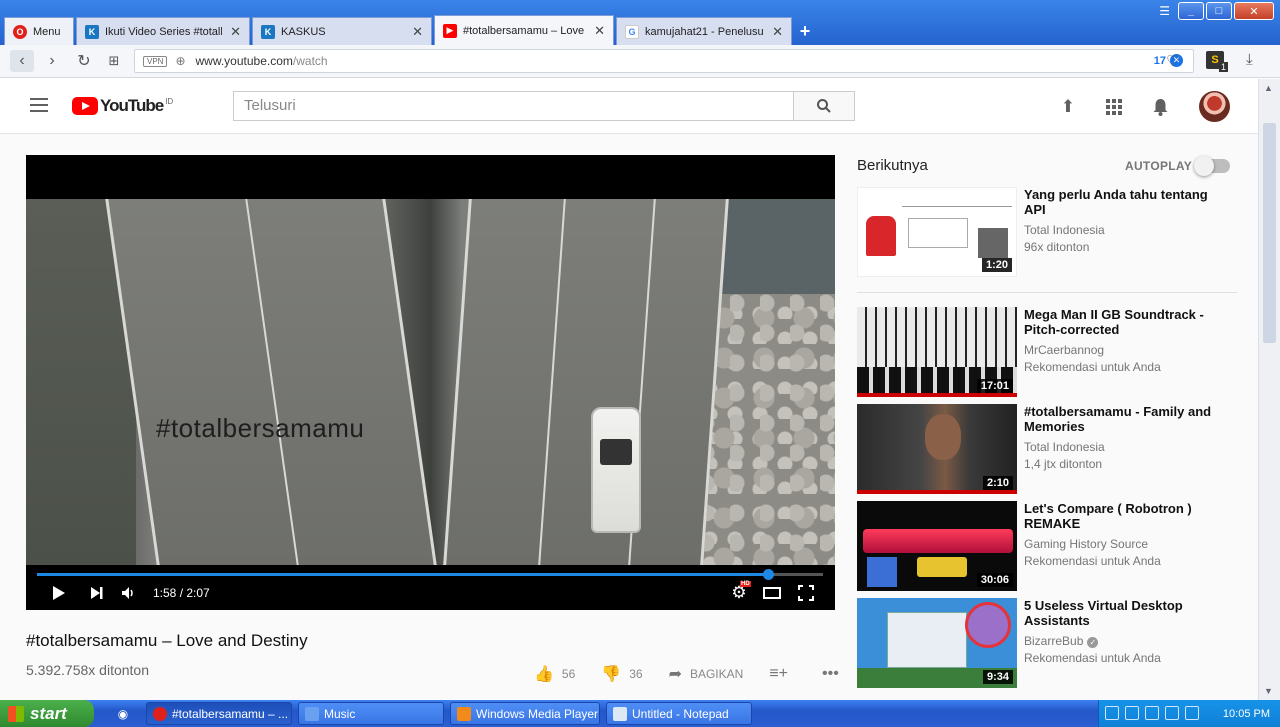  I want to click on volume-button, so click(129, 593).